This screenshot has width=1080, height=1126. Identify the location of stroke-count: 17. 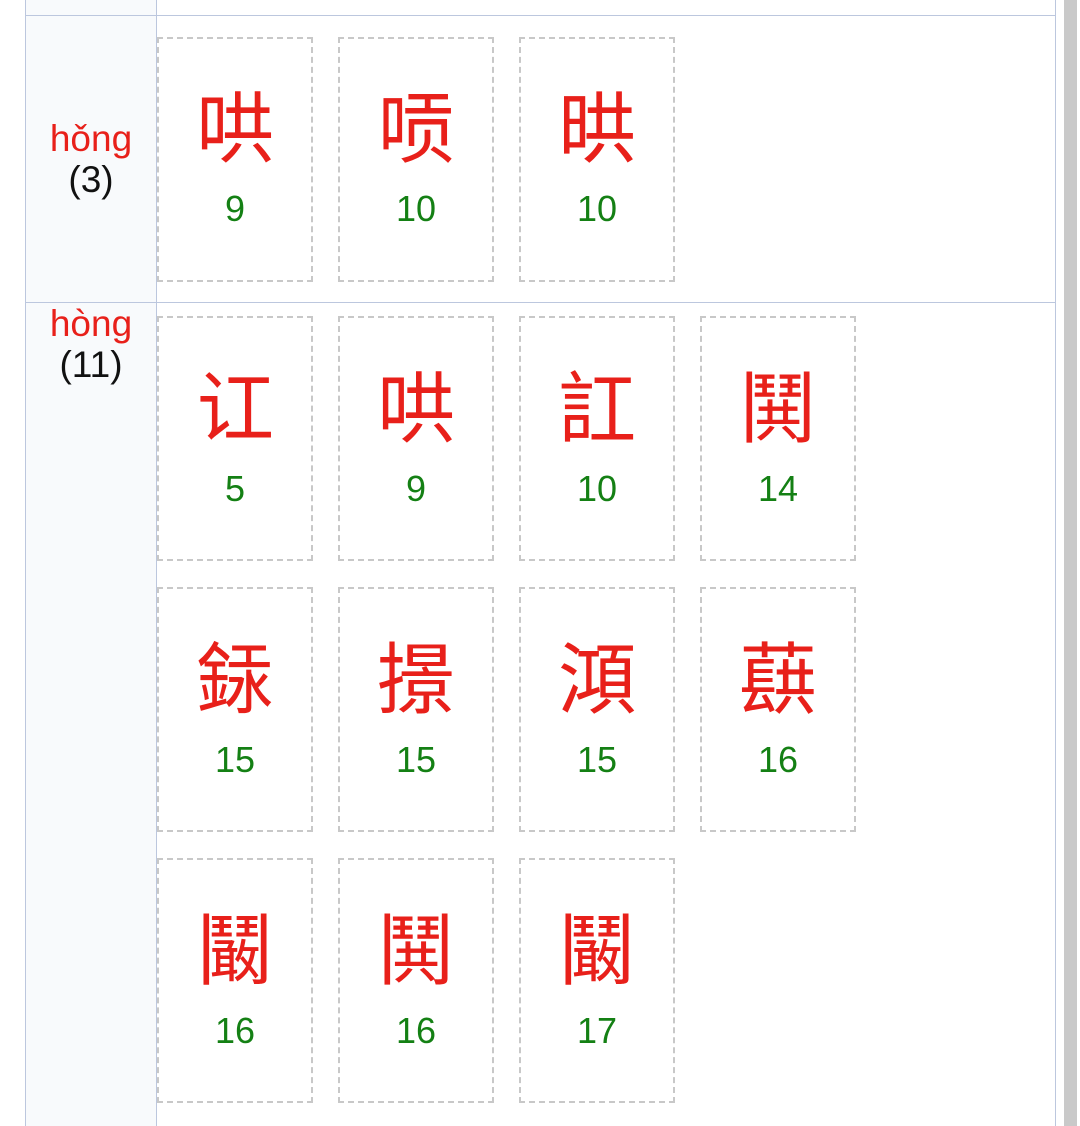
(597, 1030).